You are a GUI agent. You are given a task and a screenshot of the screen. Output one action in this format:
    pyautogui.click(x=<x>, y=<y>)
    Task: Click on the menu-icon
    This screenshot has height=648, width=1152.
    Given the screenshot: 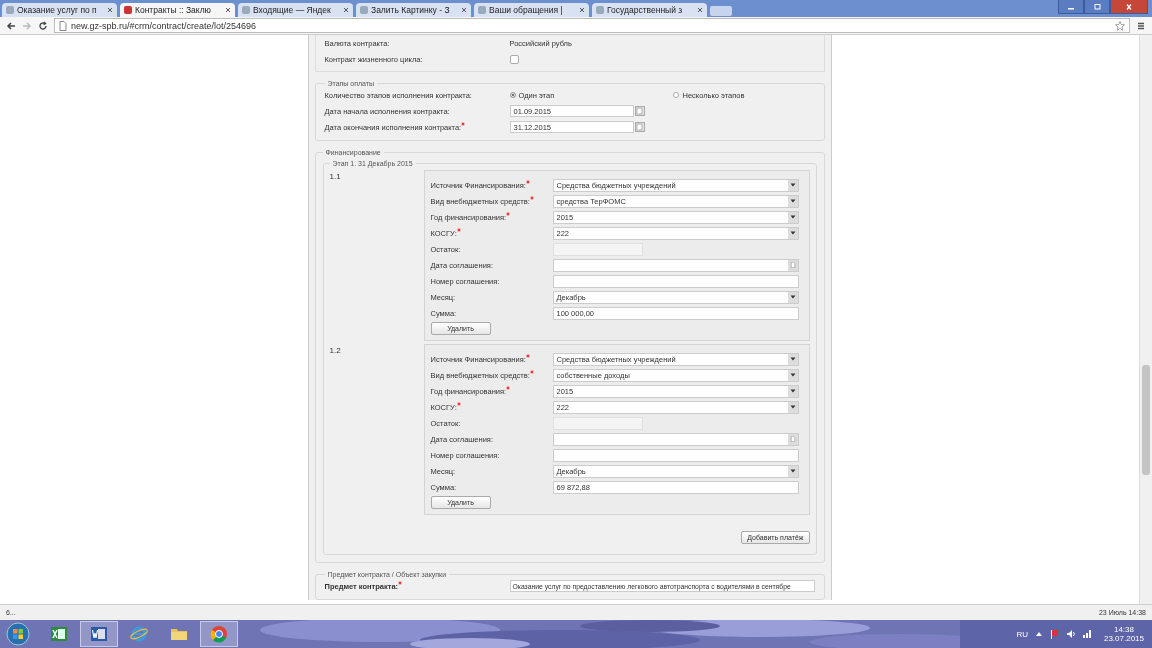 What is the action you would take?
    pyautogui.click(x=1141, y=25)
    